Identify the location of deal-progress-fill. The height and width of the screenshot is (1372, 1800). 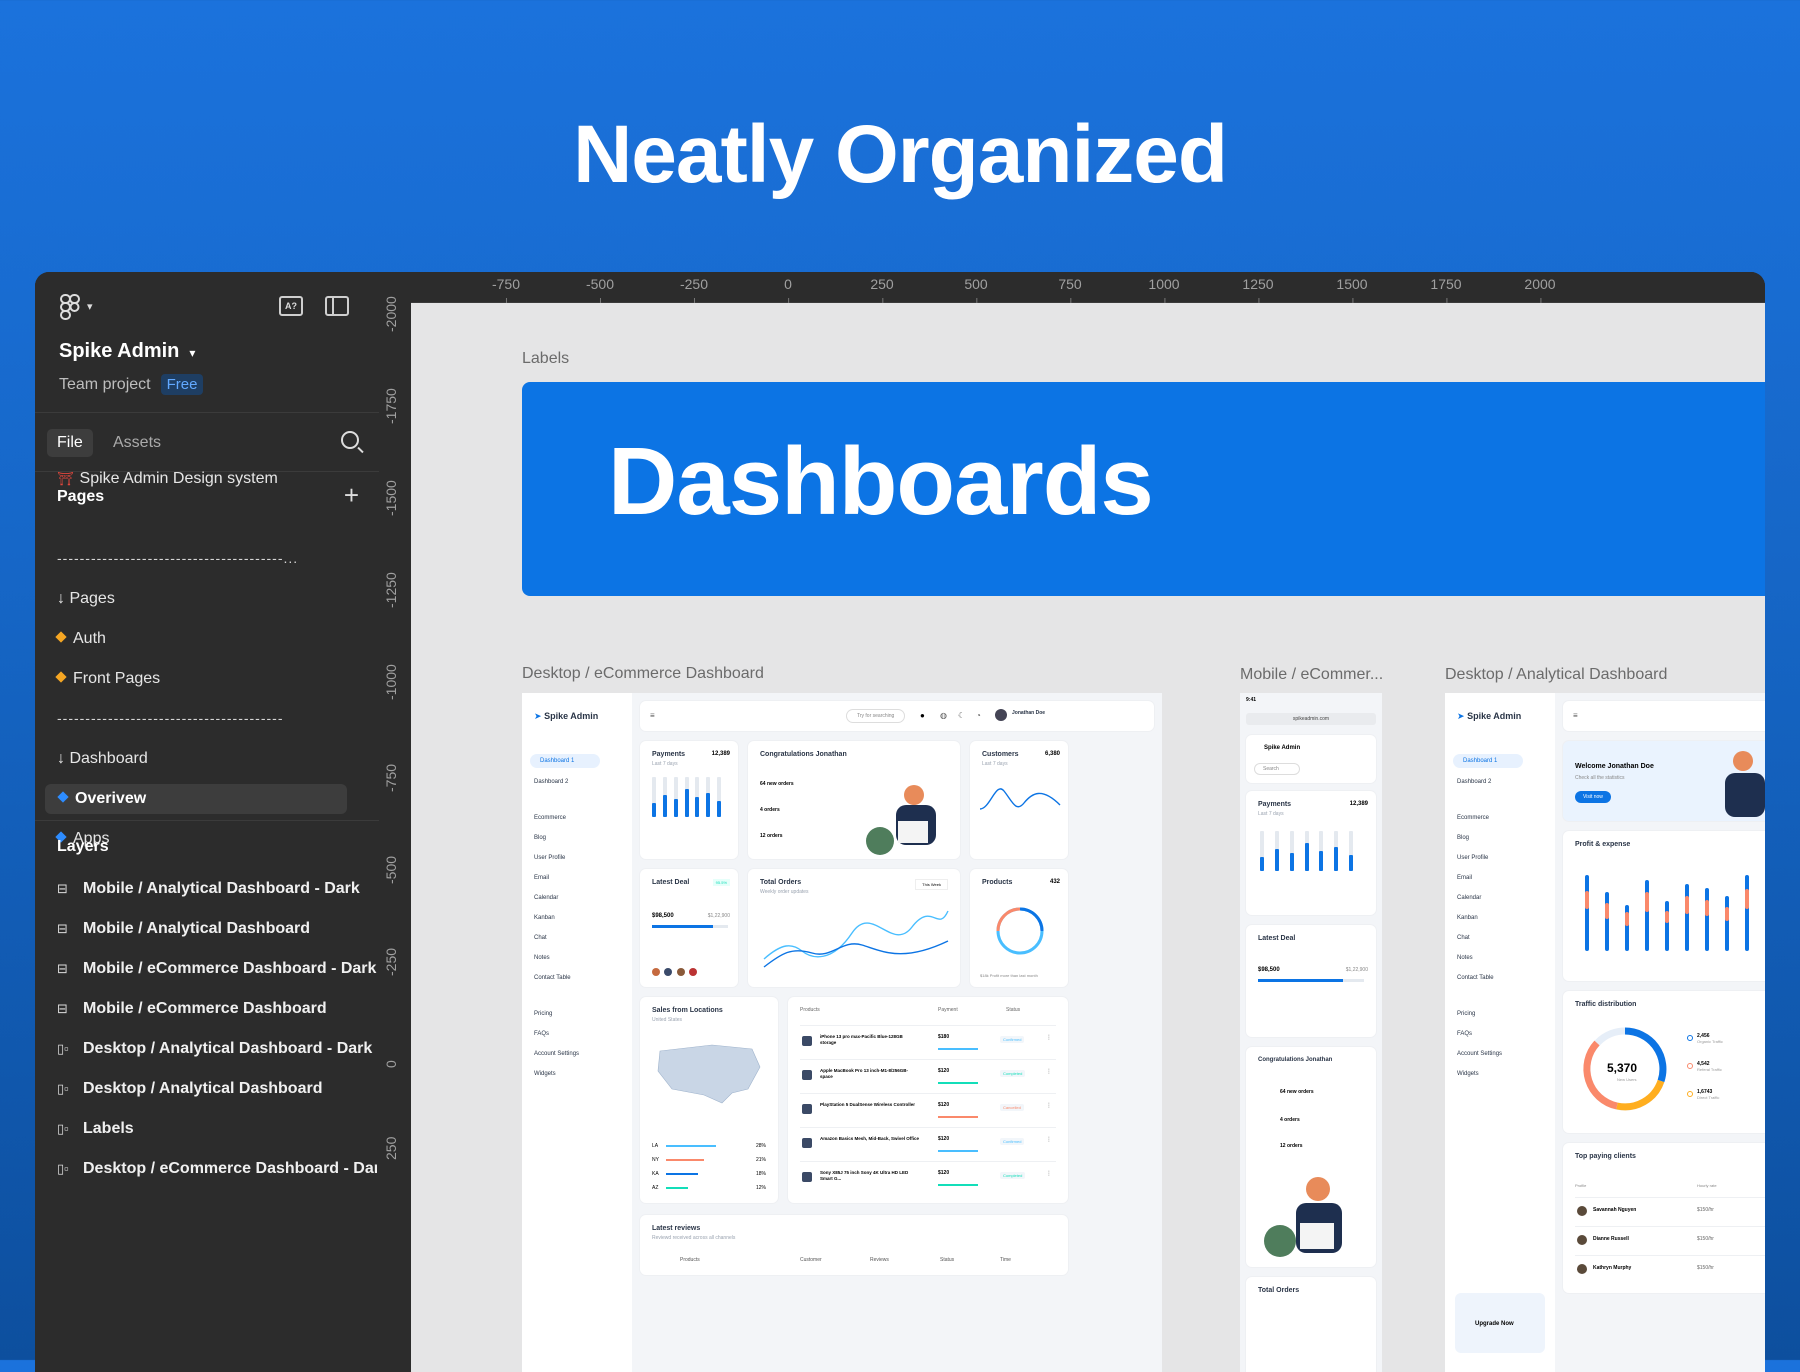
(682, 926).